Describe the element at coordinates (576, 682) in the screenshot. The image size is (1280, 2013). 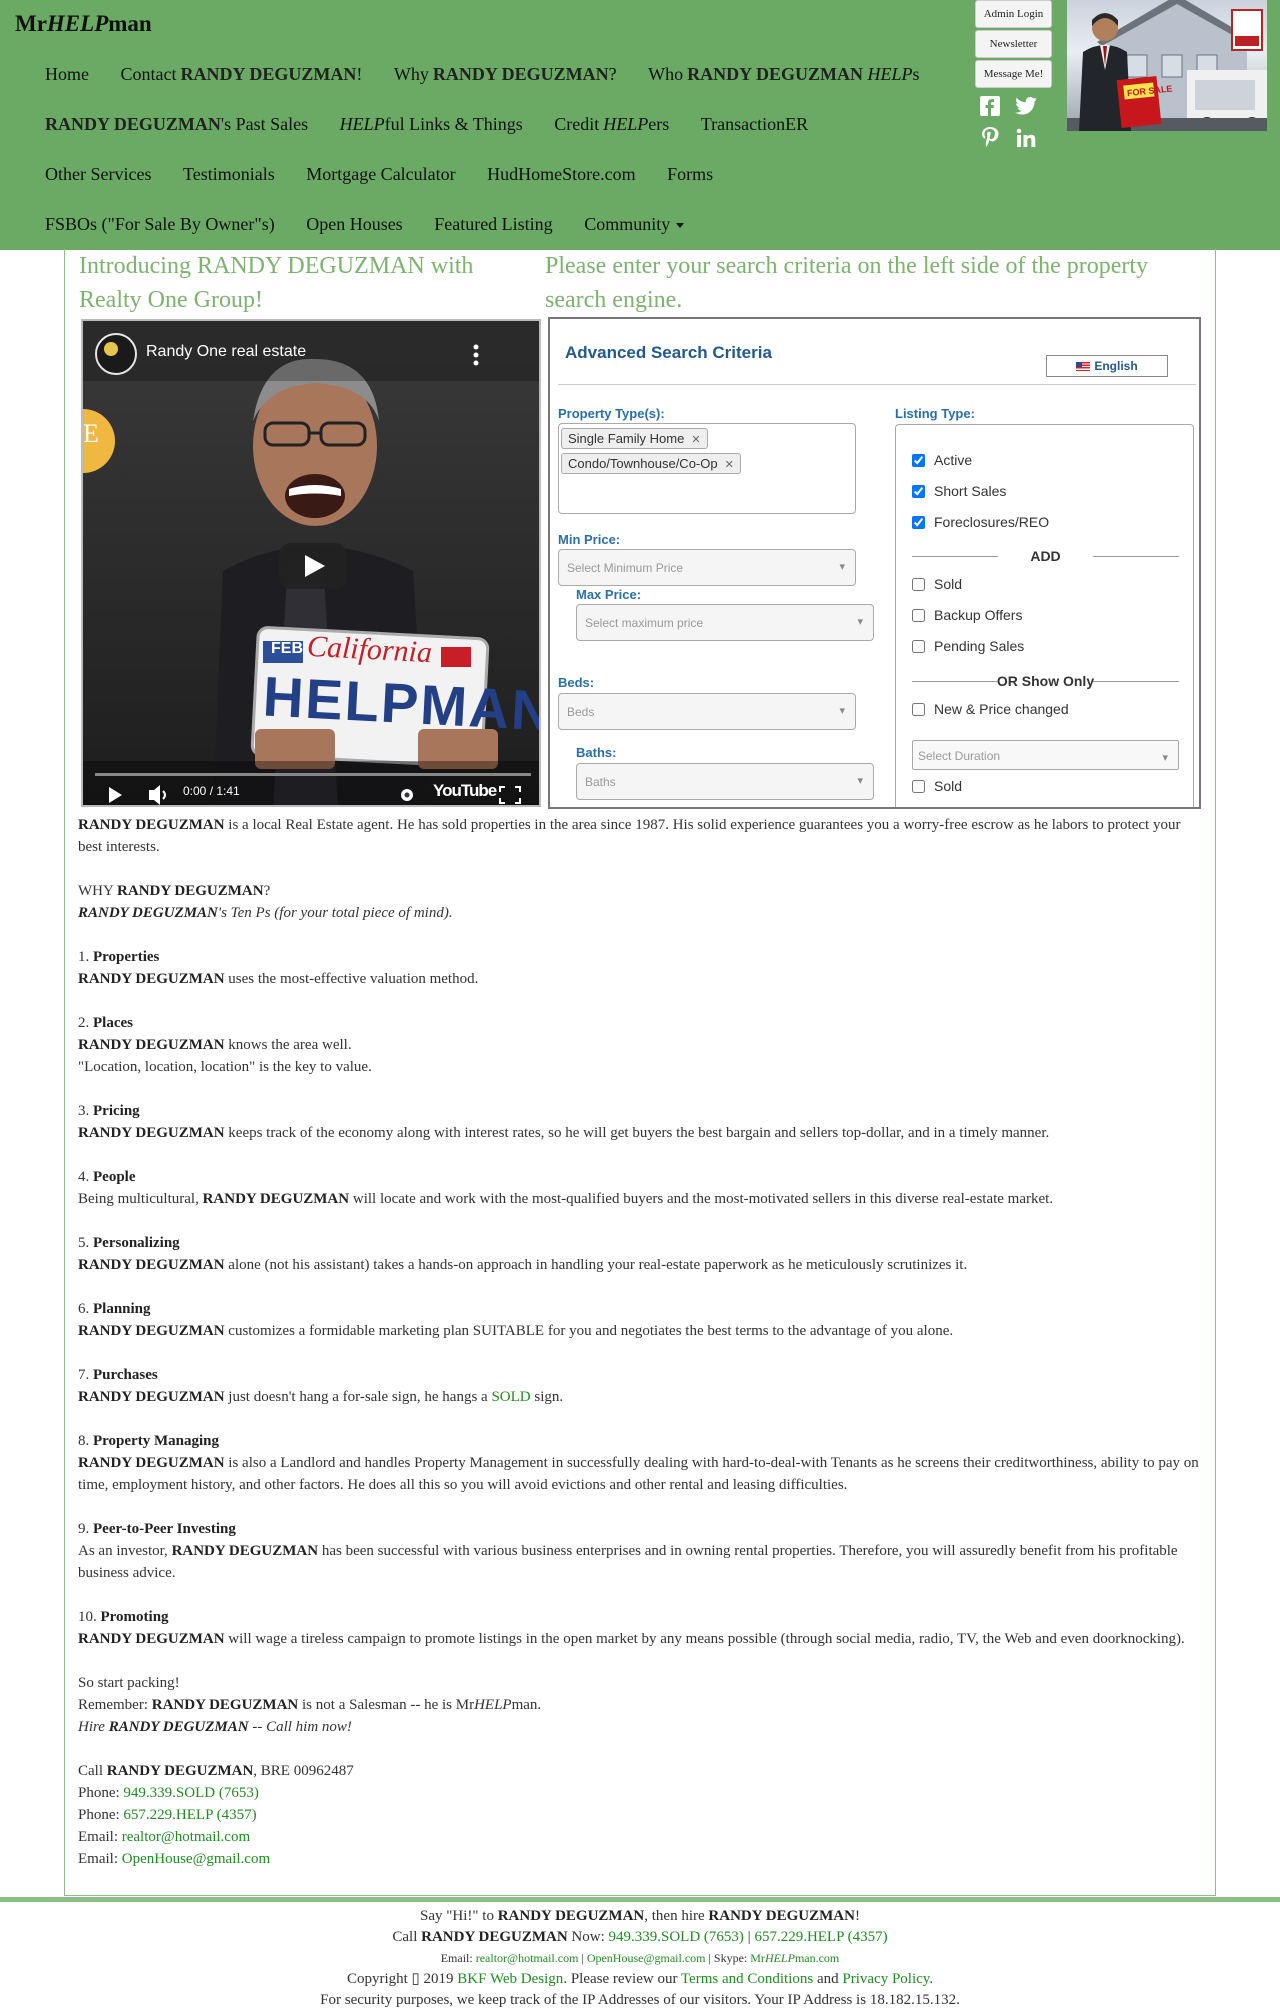
I see `beds-label: Beds:` at that location.